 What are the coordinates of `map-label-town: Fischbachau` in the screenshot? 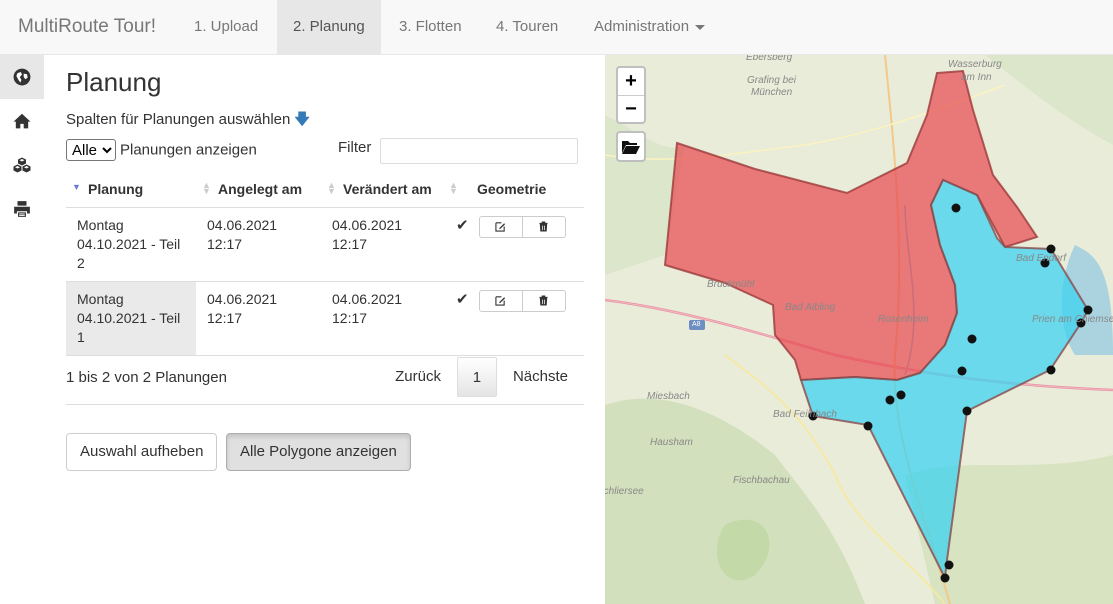 It's located at (761, 480).